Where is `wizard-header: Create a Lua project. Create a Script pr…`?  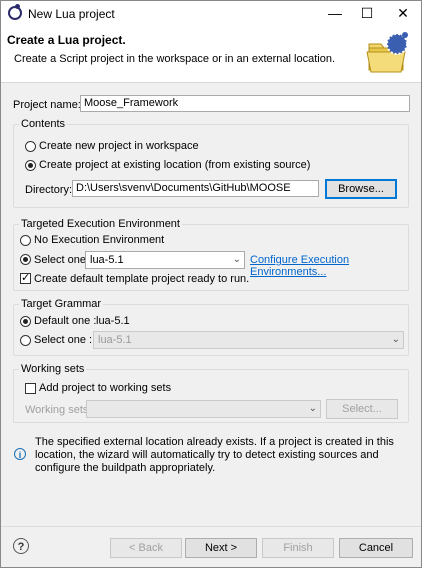
wizard-header: Create a Lua project. Create a Script pr… is located at coordinates (211, 54).